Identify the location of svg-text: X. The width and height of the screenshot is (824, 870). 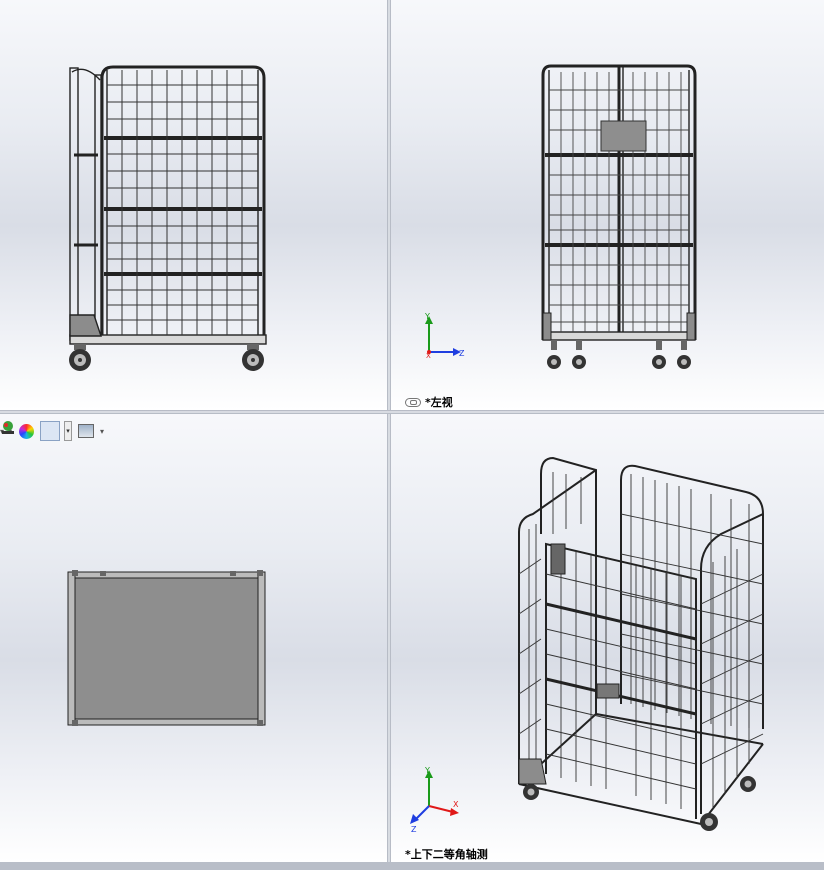
(456, 804).